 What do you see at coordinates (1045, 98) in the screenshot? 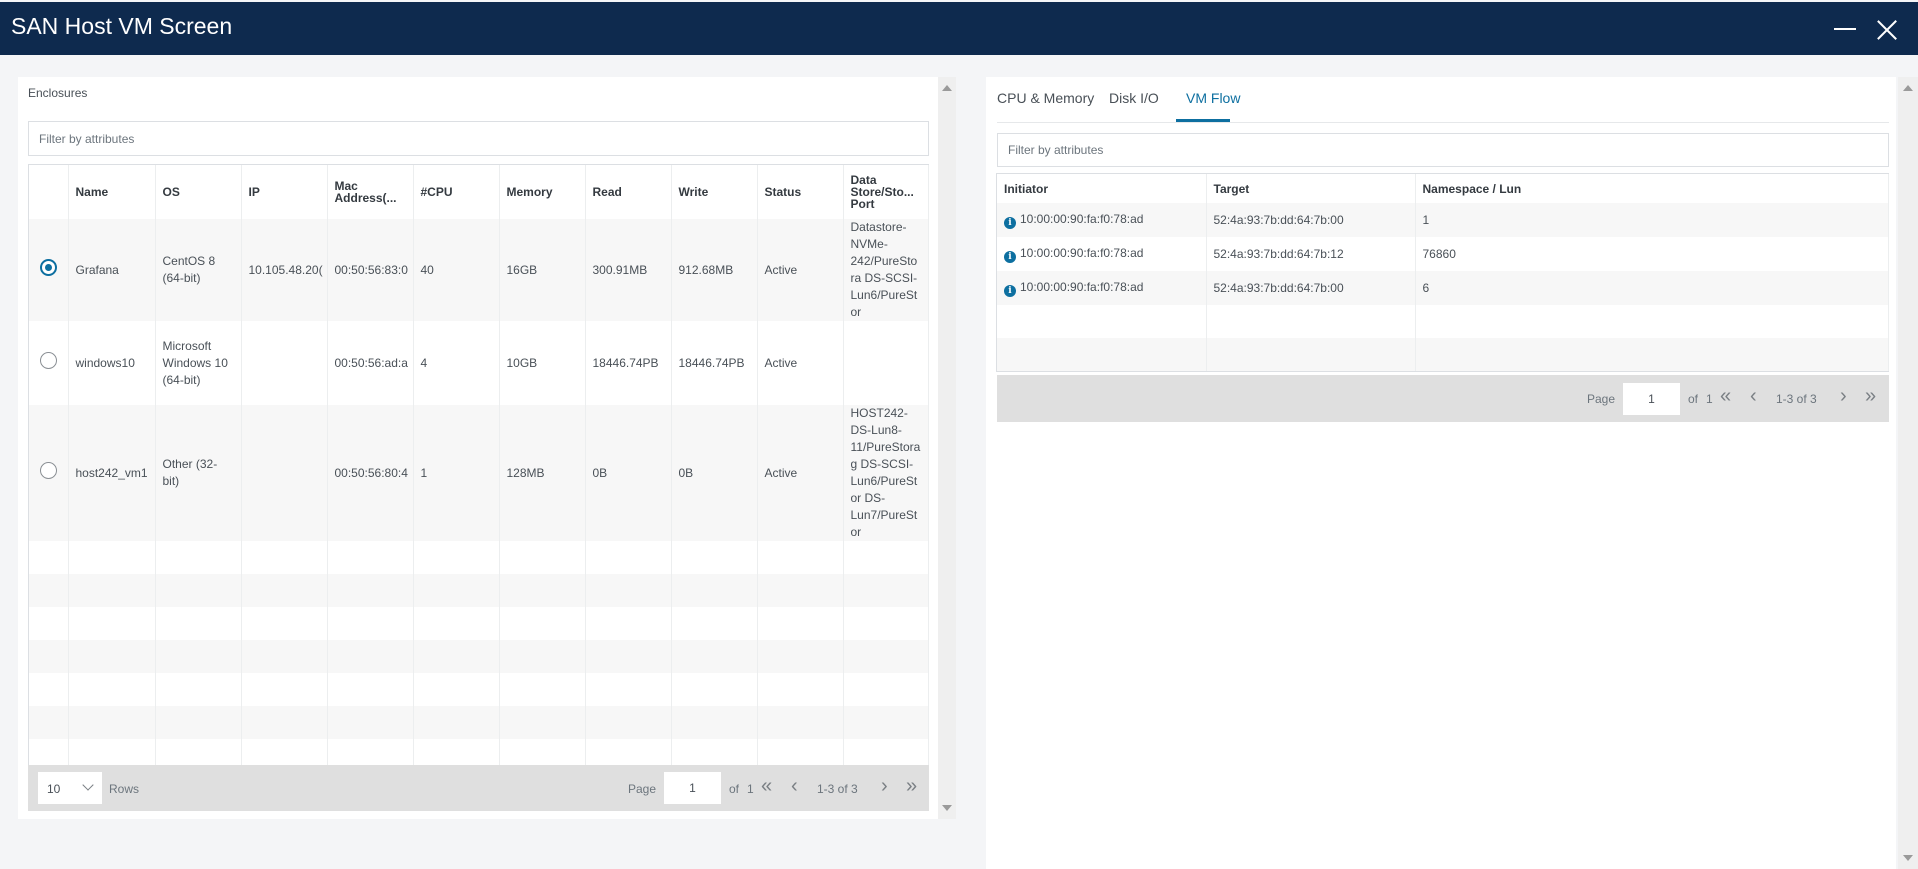
I see `tab-cpu-memory: CPU & Memory` at bounding box center [1045, 98].